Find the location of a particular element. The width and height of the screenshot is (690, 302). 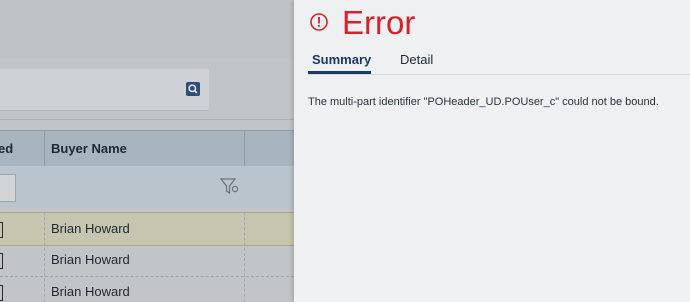

search-icon is located at coordinates (193, 89).